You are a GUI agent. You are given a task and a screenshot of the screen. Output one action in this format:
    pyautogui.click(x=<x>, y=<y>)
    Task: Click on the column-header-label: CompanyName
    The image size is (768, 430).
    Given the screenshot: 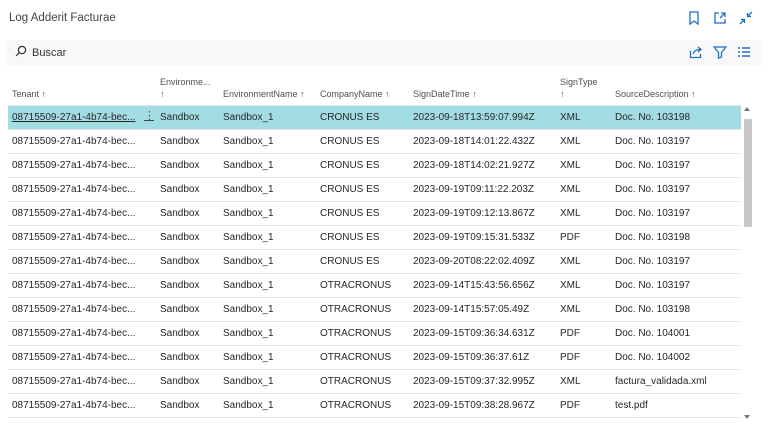 What is the action you would take?
    pyautogui.click(x=351, y=94)
    